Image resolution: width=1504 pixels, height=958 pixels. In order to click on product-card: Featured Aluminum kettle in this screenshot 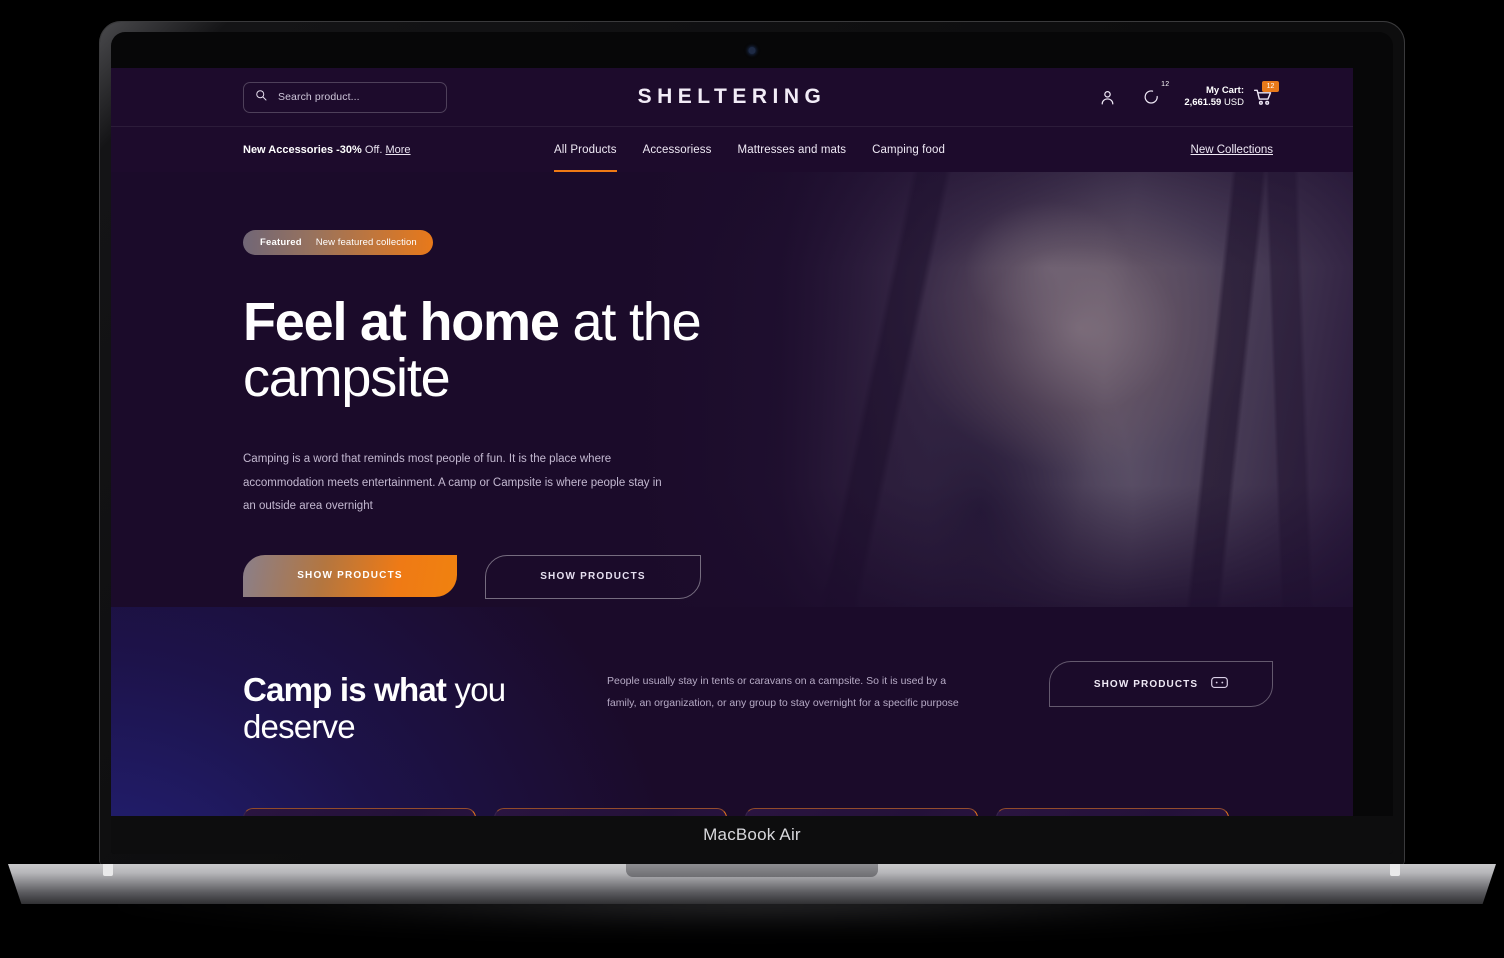, I will do `click(359, 811)`.